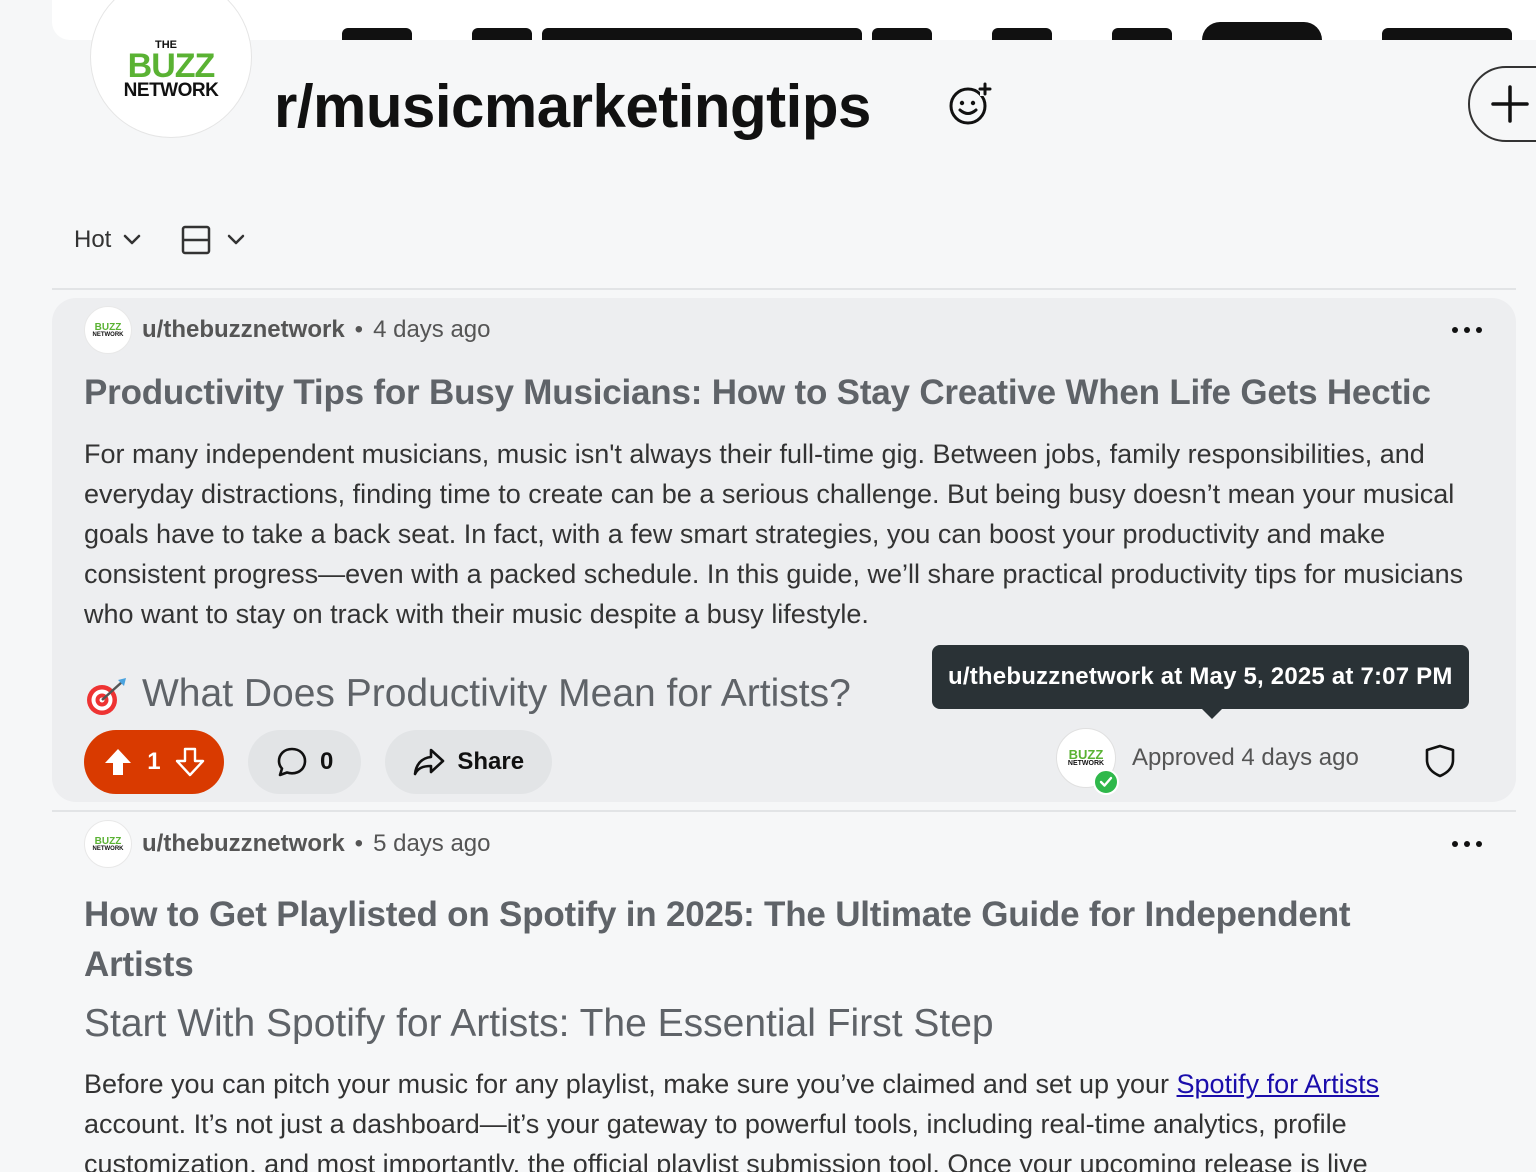 Image resolution: width=1536 pixels, height=1172 pixels. What do you see at coordinates (491, 761) in the screenshot?
I see `share-label: Share` at bounding box center [491, 761].